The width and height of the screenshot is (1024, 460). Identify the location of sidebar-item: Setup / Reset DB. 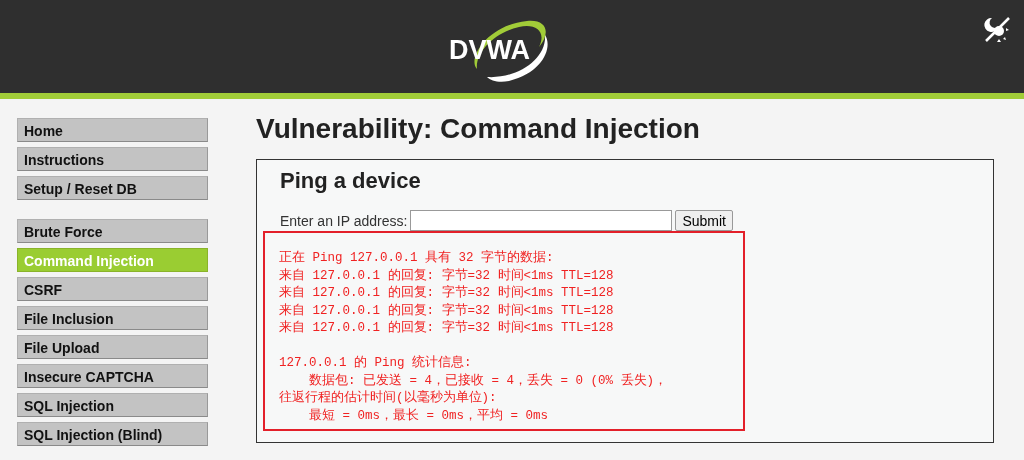
(112, 188).